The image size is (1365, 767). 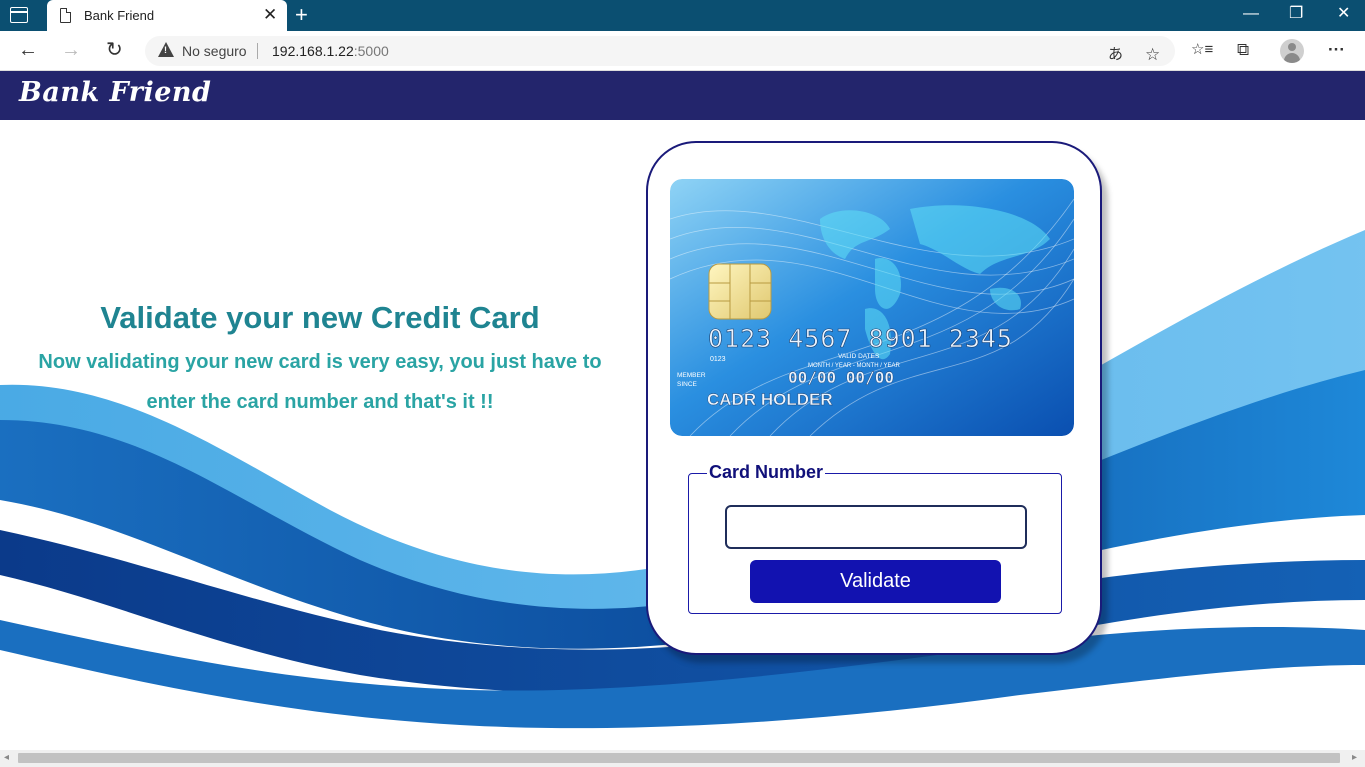 What do you see at coordinates (660, 51) in the screenshot?
I see `url-bar: No seguro 192.168.1.22:5000 あ ☆` at bounding box center [660, 51].